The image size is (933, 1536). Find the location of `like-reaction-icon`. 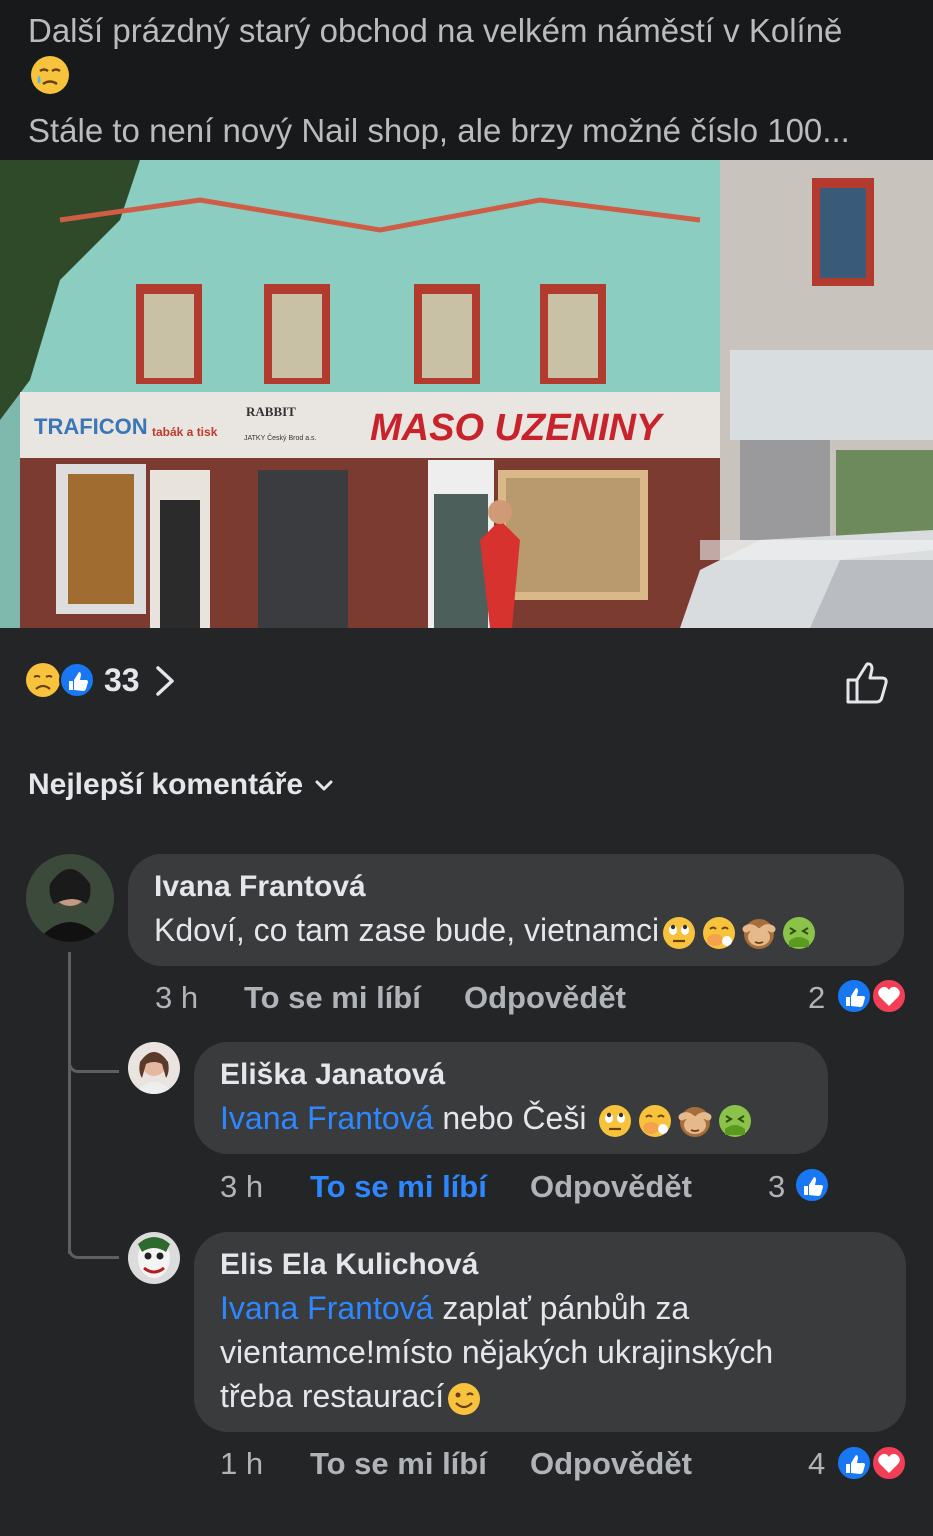

like-reaction-icon is located at coordinates (812, 1185).